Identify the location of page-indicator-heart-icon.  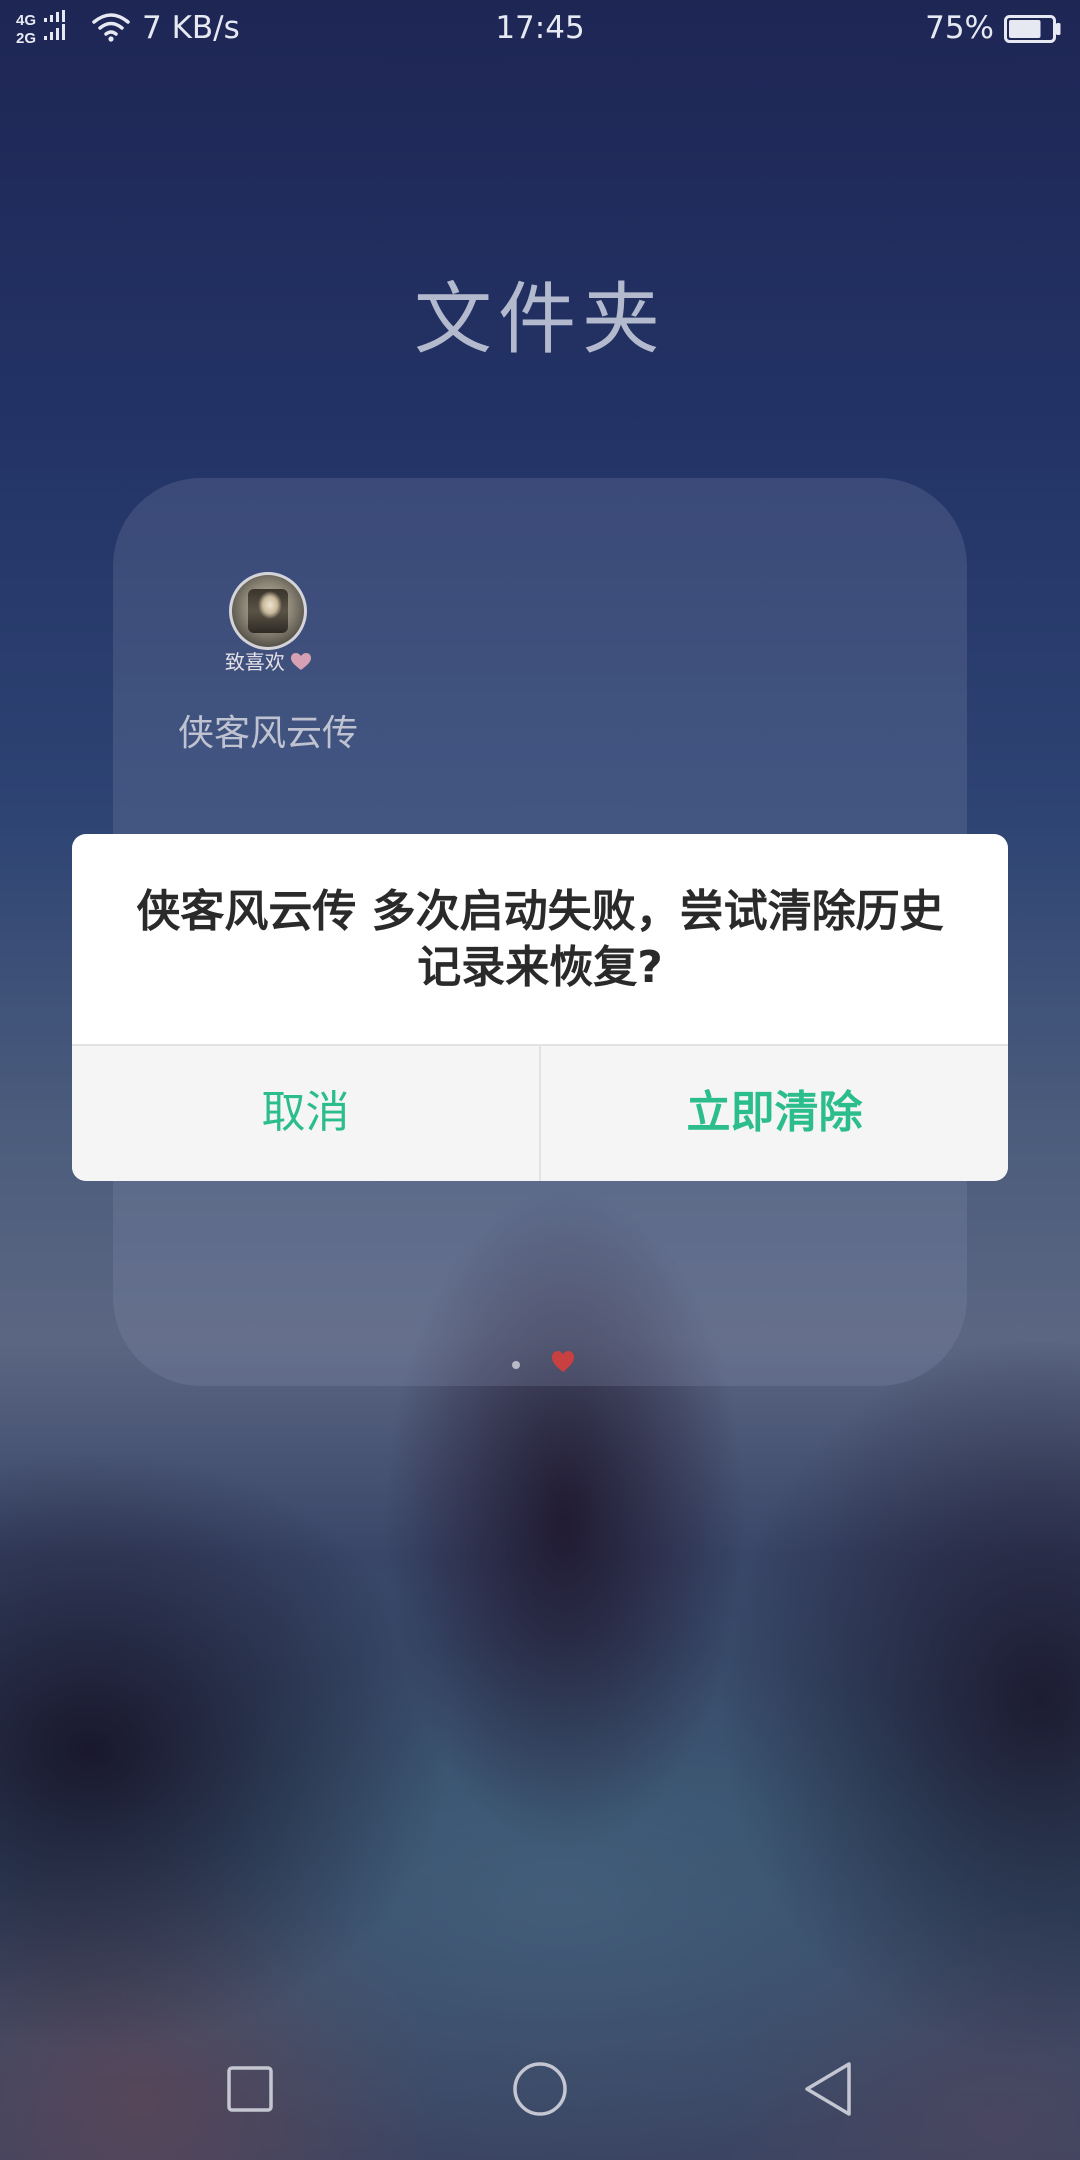
(563, 1361).